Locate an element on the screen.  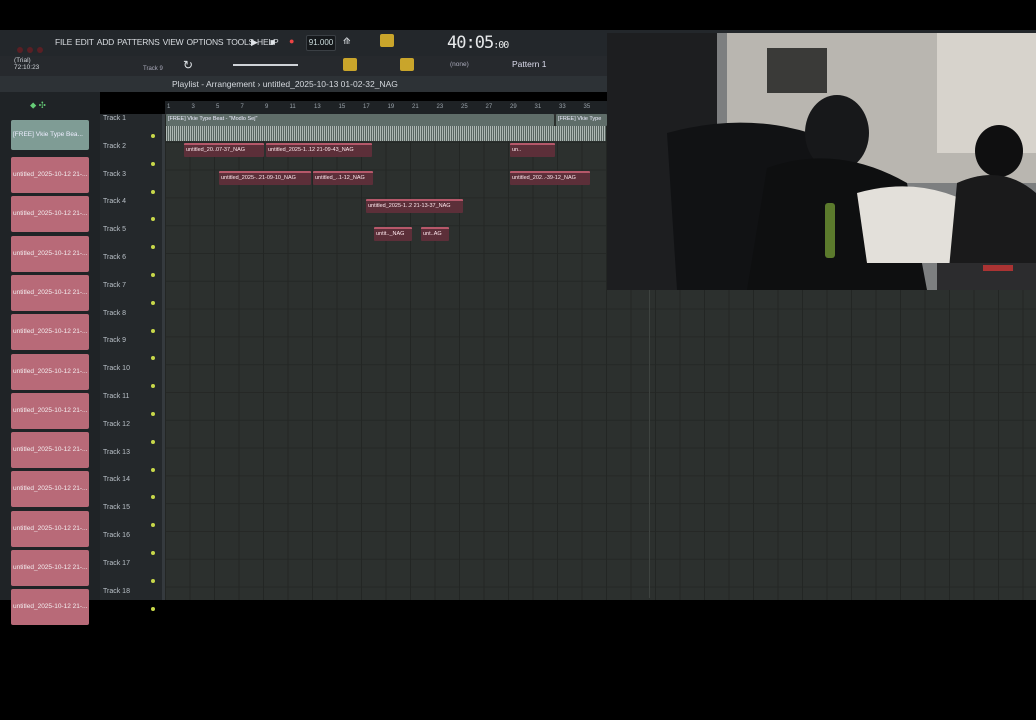
ruler-bar-number: 29 is located at coordinates (513, 107).